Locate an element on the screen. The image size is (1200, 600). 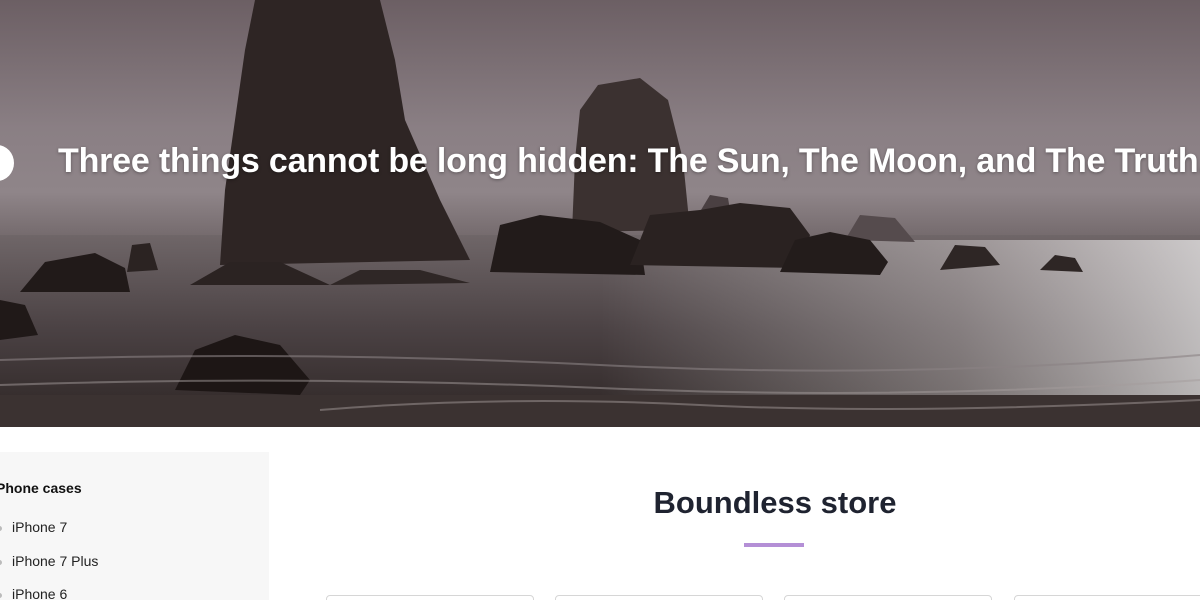
page-title: Boundless store is located at coordinates (775, 502).